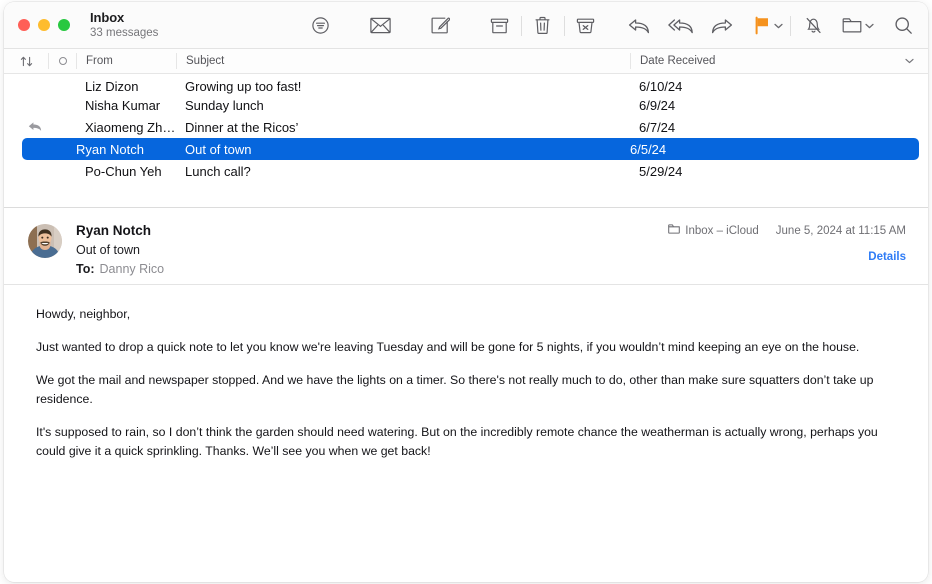 Image resolution: width=932 pixels, height=584 pixels. I want to click on row-date: 6/9/24, so click(657, 105).